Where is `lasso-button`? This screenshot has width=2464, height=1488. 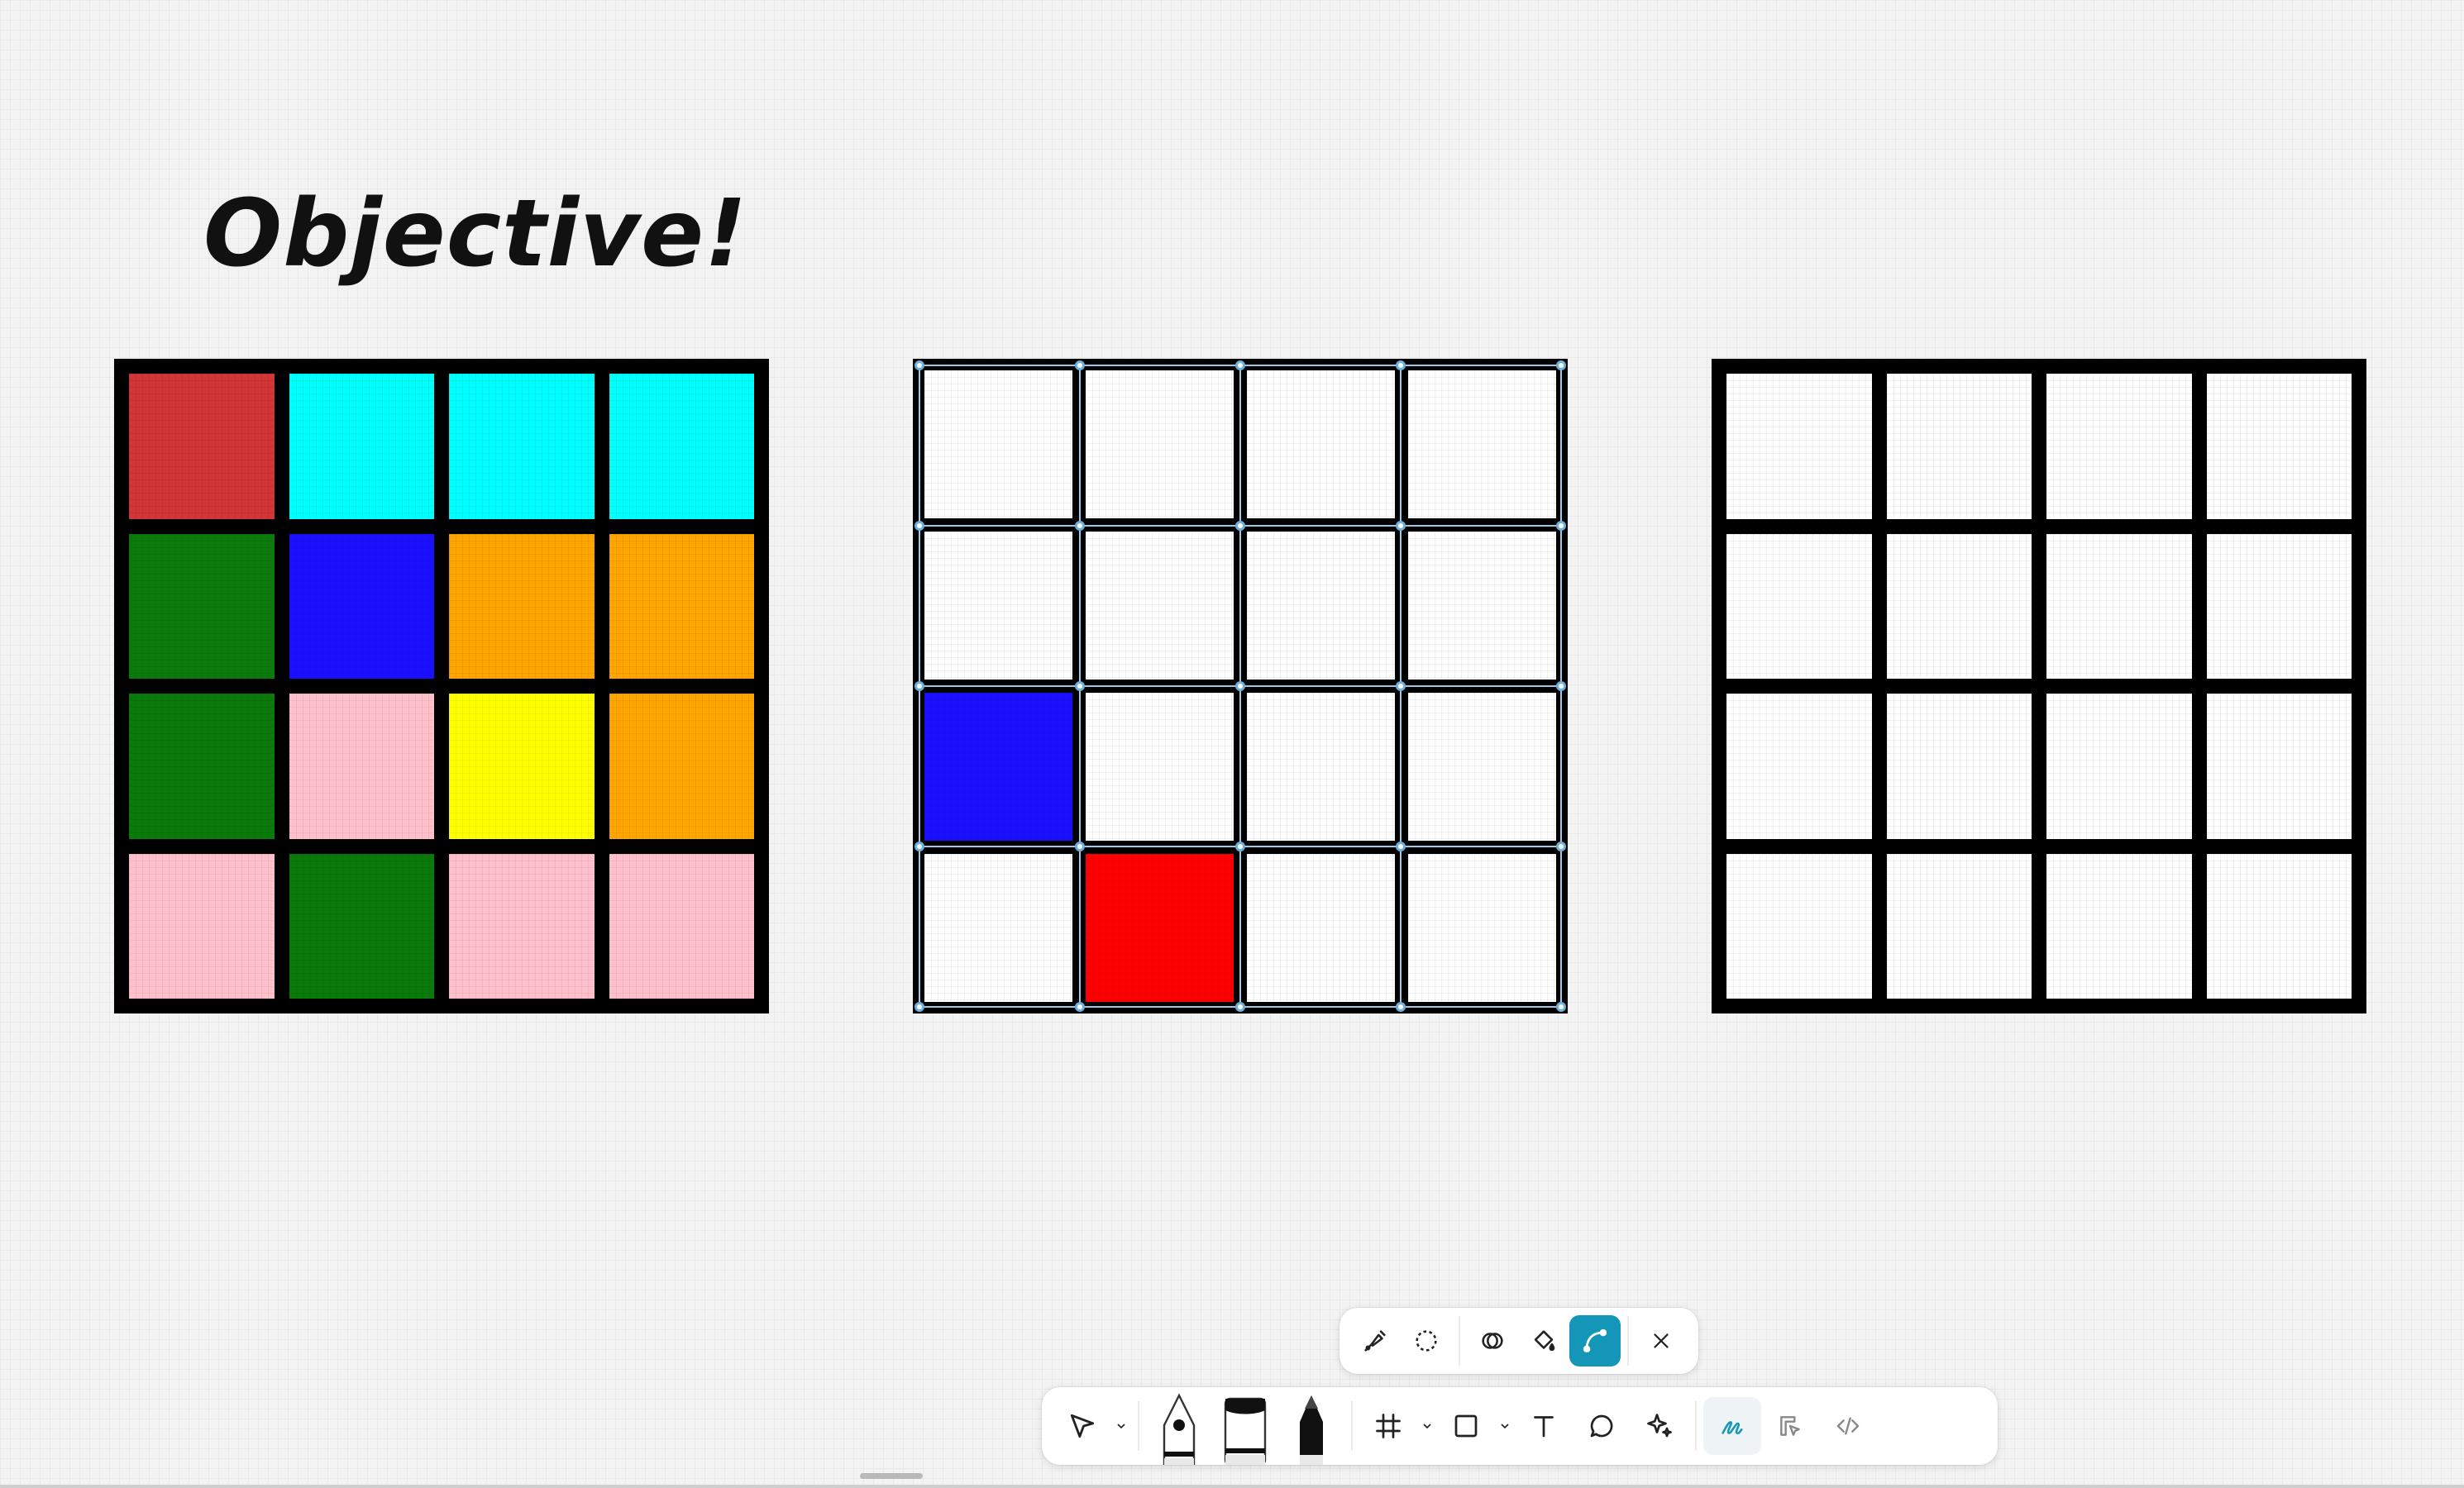 lasso-button is located at coordinates (1426, 1341).